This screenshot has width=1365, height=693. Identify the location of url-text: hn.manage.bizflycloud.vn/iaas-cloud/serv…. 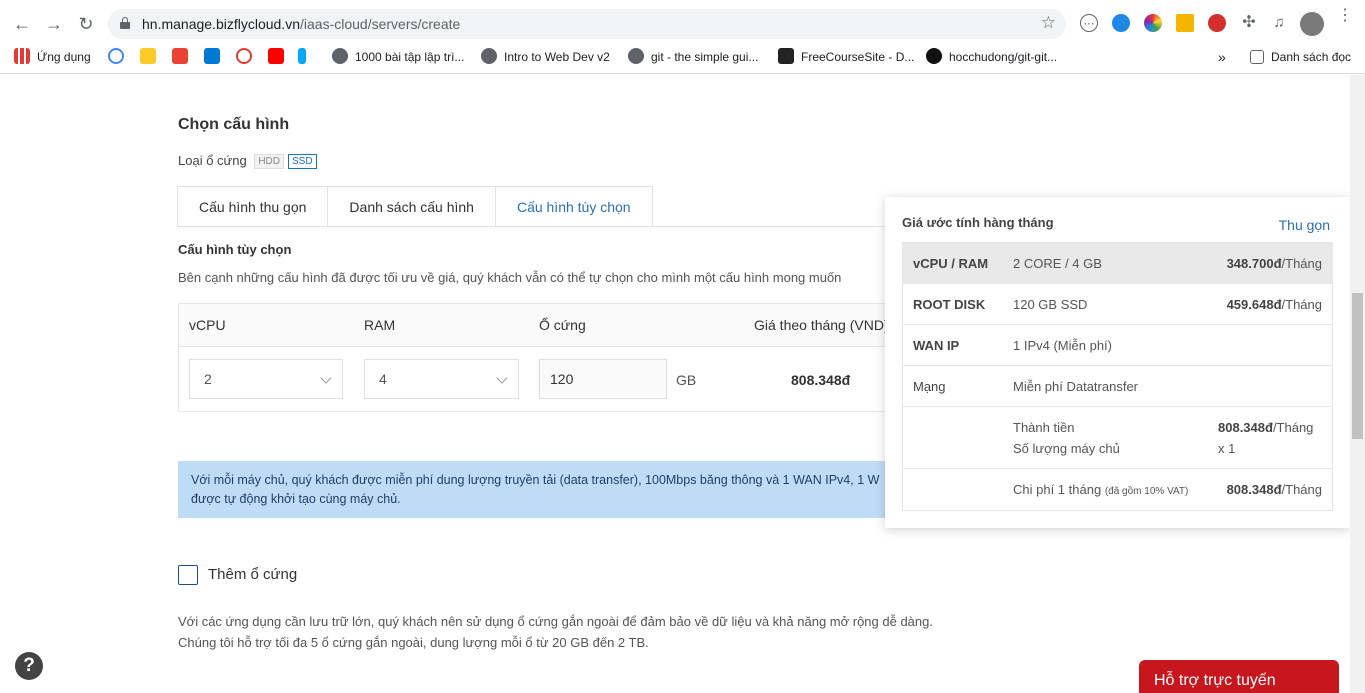
(301, 24).